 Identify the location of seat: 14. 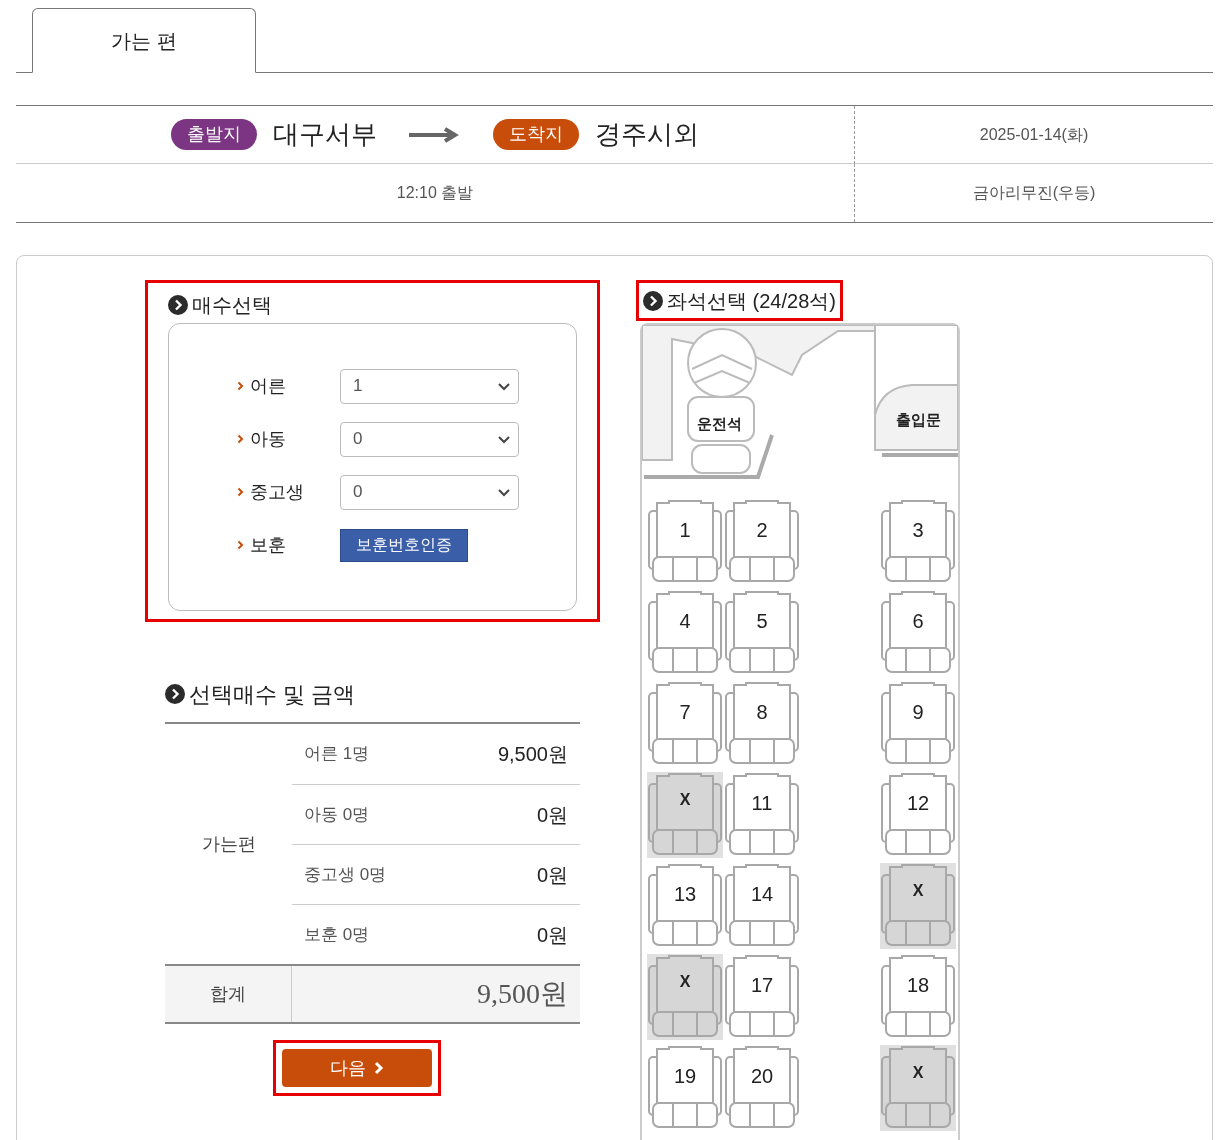
(762, 906).